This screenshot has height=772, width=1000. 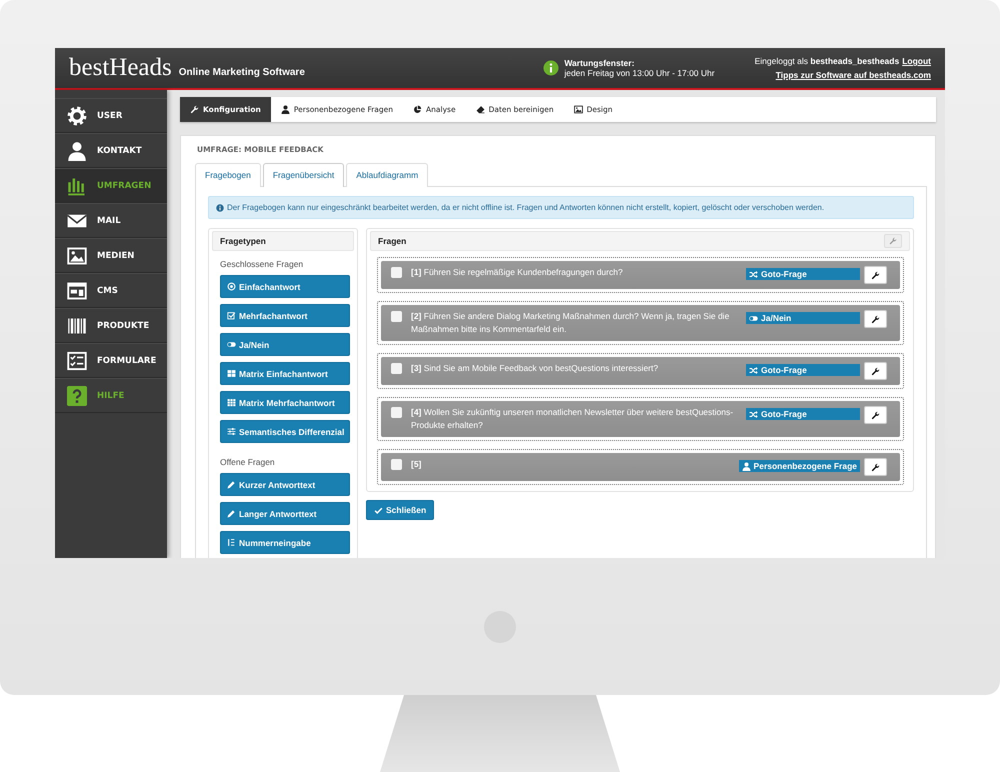 I want to click on panel-header-title: Fragen, so click(x=392, y=241).